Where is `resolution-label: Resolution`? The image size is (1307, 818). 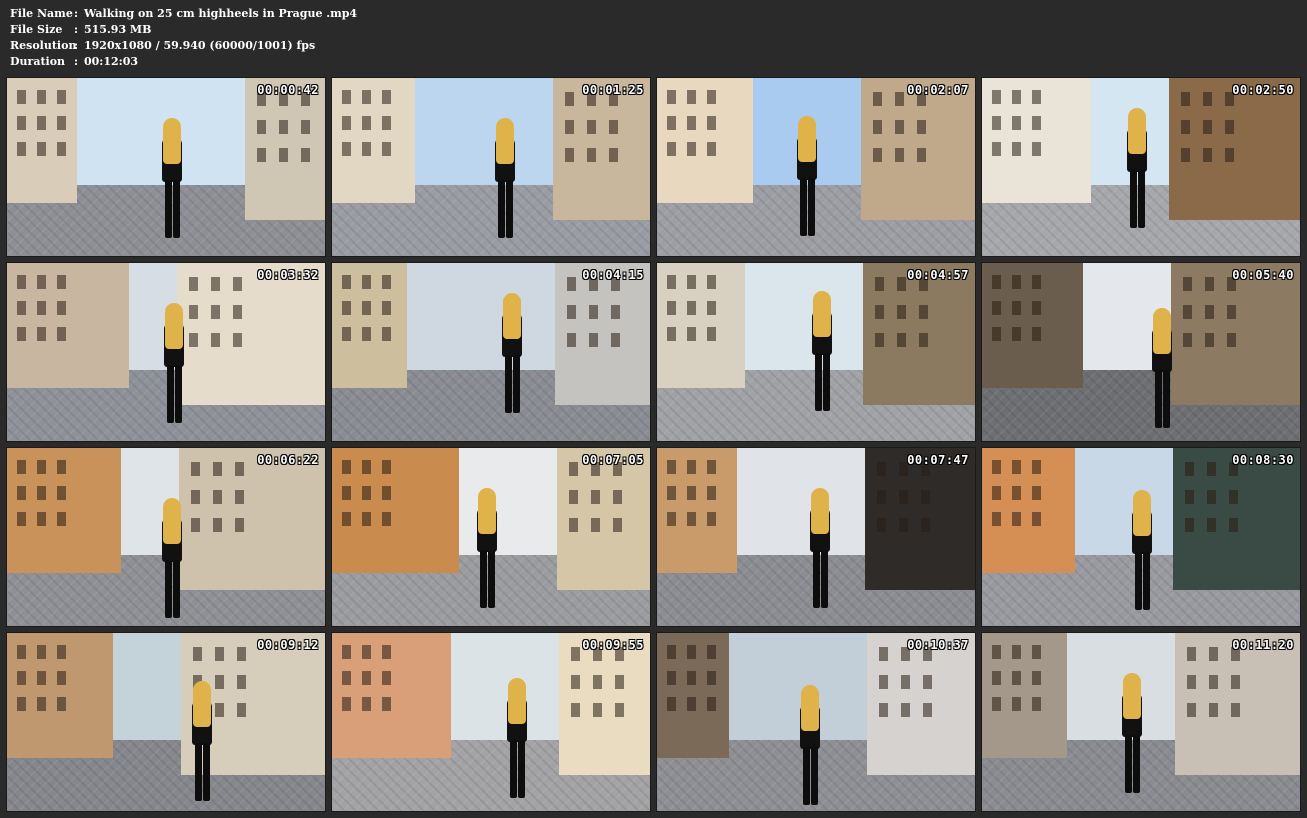 resolution-label: Resolution is located at coordinates (43, 45).